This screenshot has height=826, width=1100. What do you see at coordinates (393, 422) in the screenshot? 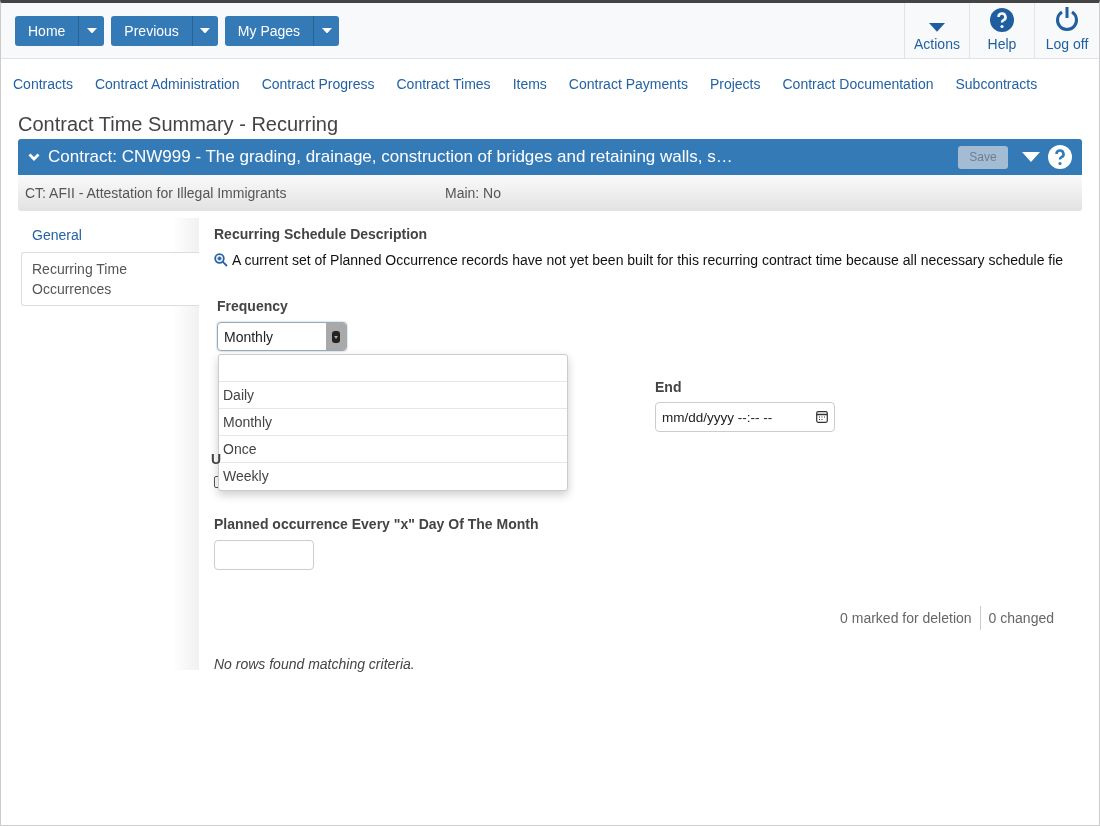
I see `dropdown-option: Monthly` at bounding box center [393, 422].